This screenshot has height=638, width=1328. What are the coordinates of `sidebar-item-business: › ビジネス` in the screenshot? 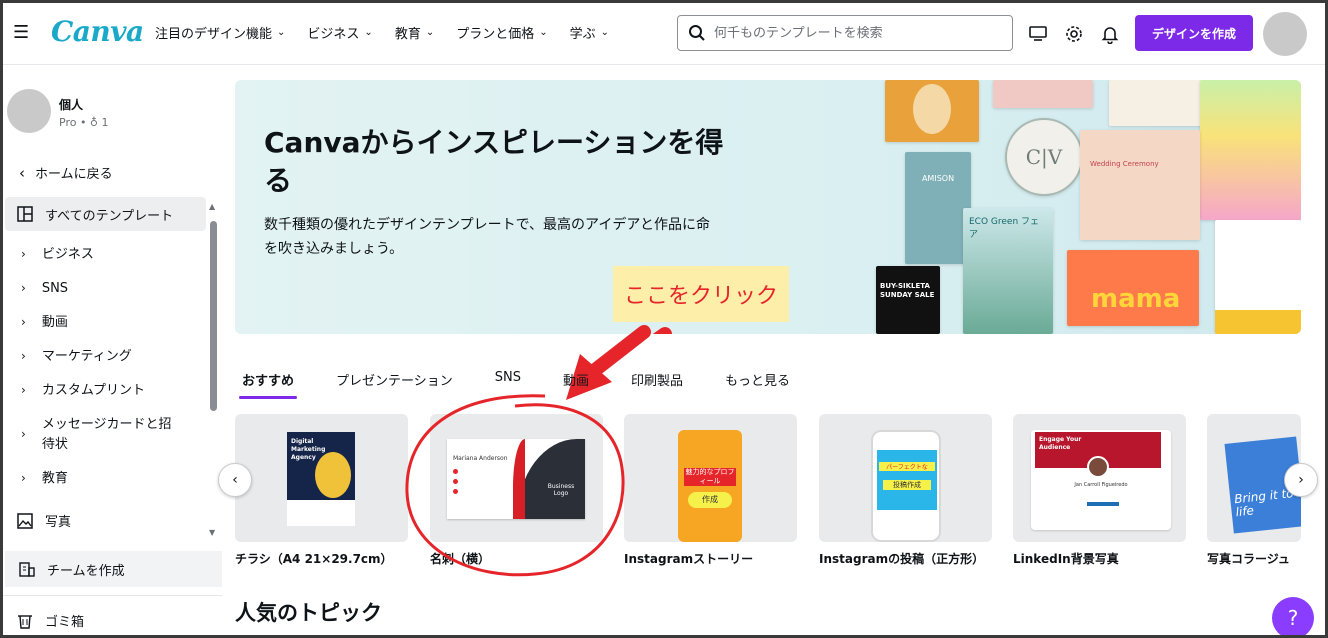 It's located at (101, 255).